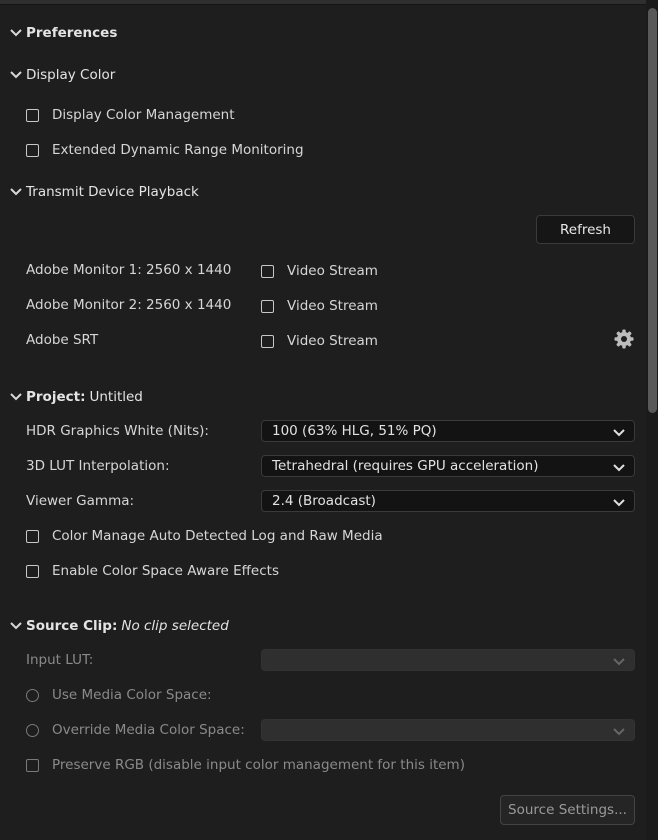 The width and height of the screenshot is (658, 840). Describe the element at coordinates (324, 501) in the screenshot. I see `select-value: 2.4 (Broadcast)` at that location.